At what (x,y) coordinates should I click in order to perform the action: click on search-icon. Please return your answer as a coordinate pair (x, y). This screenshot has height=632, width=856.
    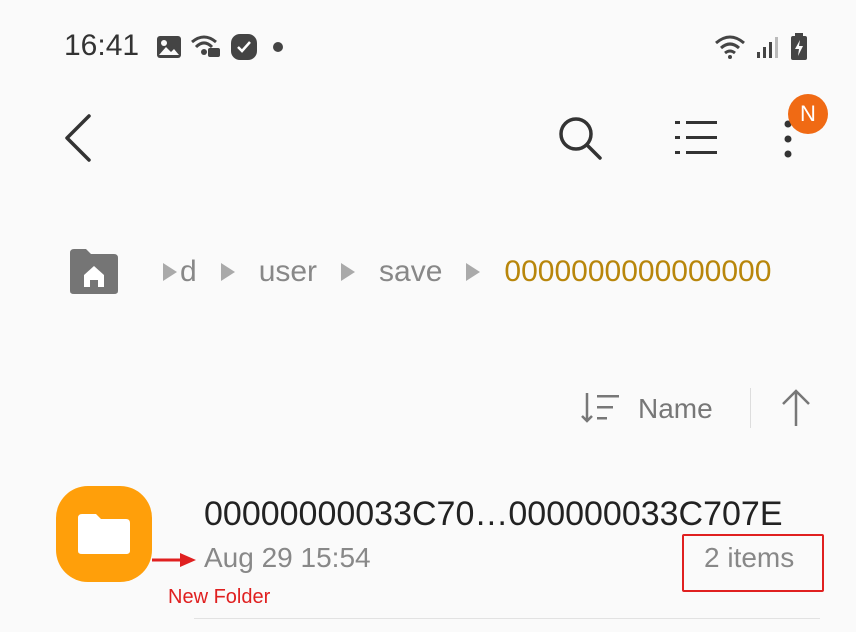
    Looking at the image, I should click on (580, 138).